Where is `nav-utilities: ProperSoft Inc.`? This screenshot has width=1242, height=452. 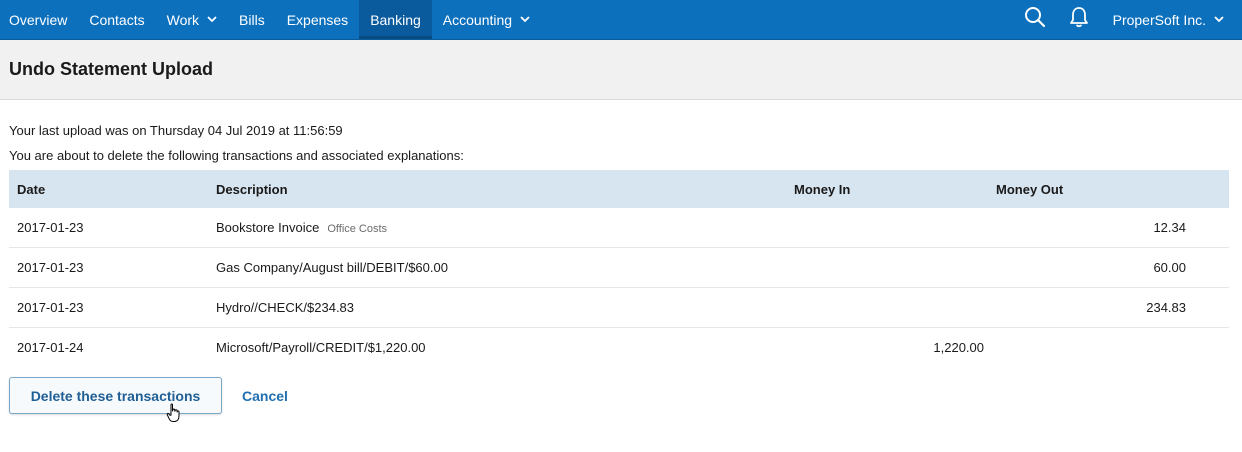 nav-utilities: ProperSoft Inc. is located at coordinates (1127, 19).